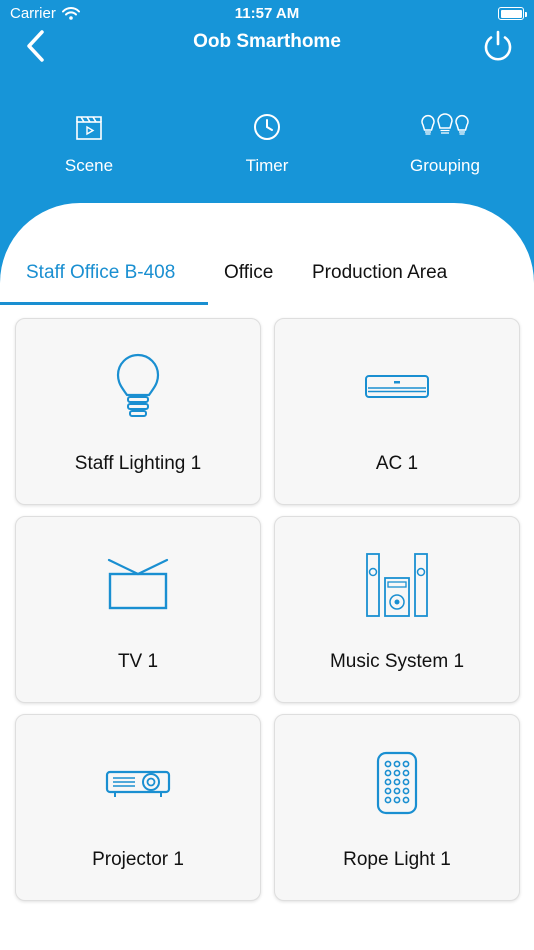  I want to click on status-bar: Carrier 11:57 AM, so click(267, 14).